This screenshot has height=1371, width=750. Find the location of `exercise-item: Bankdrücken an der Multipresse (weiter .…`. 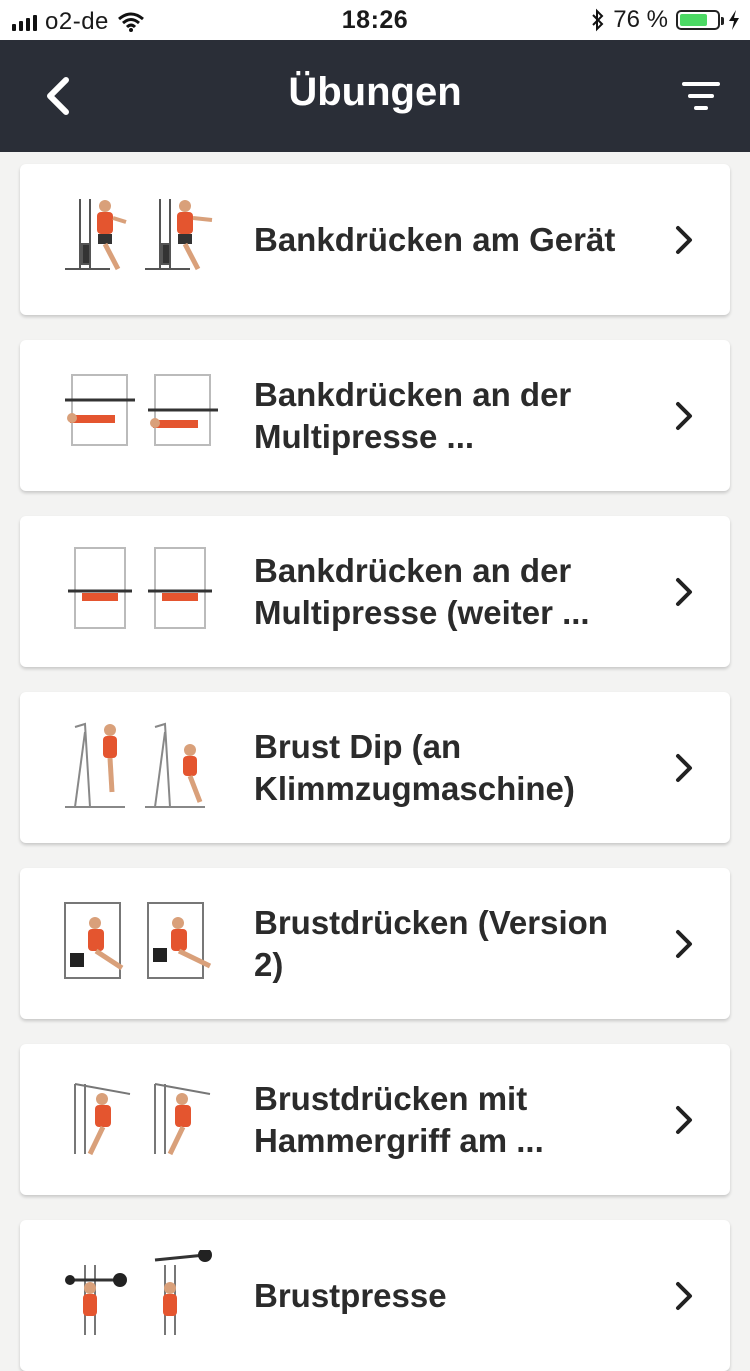

exercise-item: Bankdrücken an der Multipresse (weiter .… is located at coordinates (375, 591).